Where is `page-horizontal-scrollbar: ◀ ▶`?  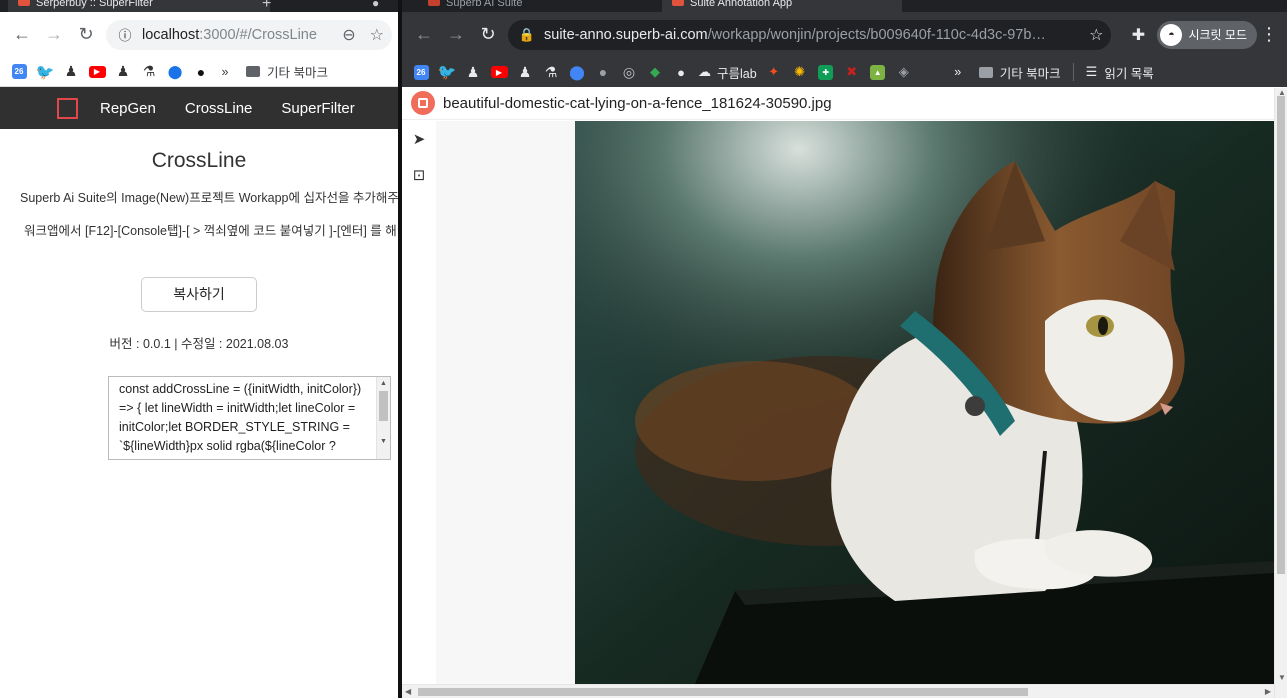 page-horizontal-scrollbar: ◀ ▶ is located at coordinates (838, 691).